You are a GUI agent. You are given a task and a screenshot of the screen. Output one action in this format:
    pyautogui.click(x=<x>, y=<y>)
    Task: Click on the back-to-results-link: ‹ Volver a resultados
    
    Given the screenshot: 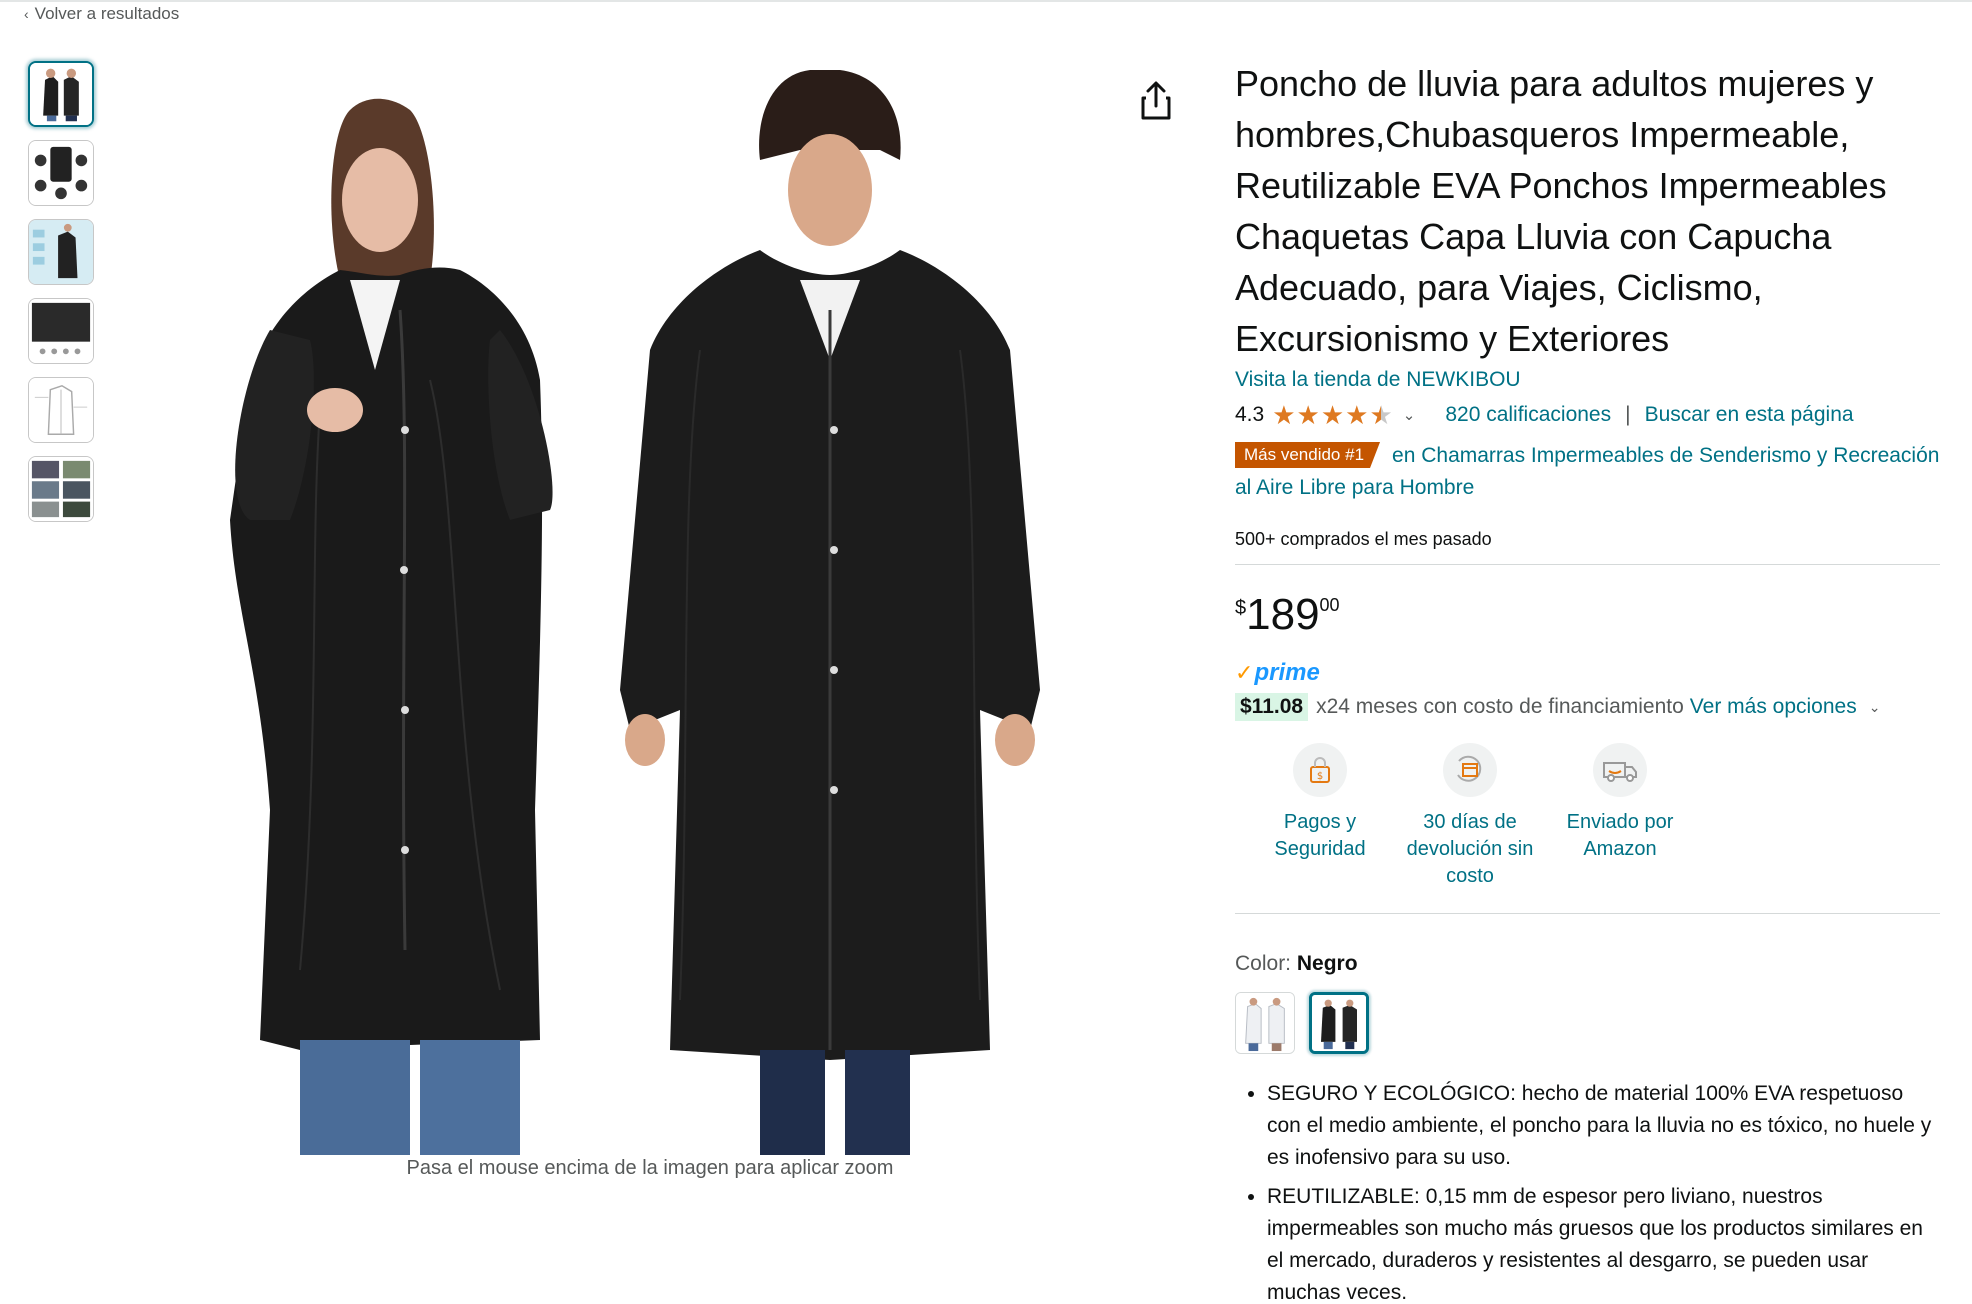 What is the action you would take?
    pyautogui.click(x=101, y=14)
    